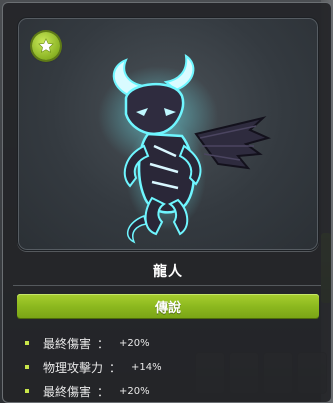 This screenshot has width=333, height=403. What do you see at coordinates (46, 46) in the screenshot?
I see `star-icon` at bounding box center [46, 46].